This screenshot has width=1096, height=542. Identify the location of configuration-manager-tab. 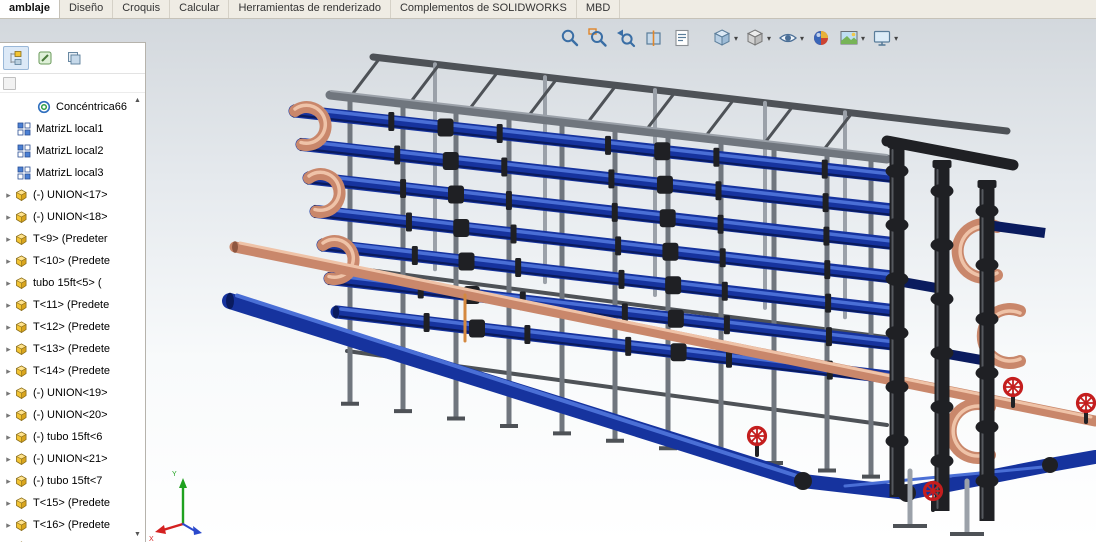
(74, 58).